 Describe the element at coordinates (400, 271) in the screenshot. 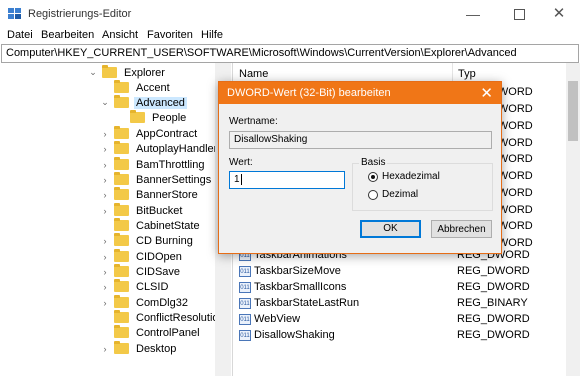

I see `list-item: 011 TaskbarSizeMove REG_DWORD` at that location.